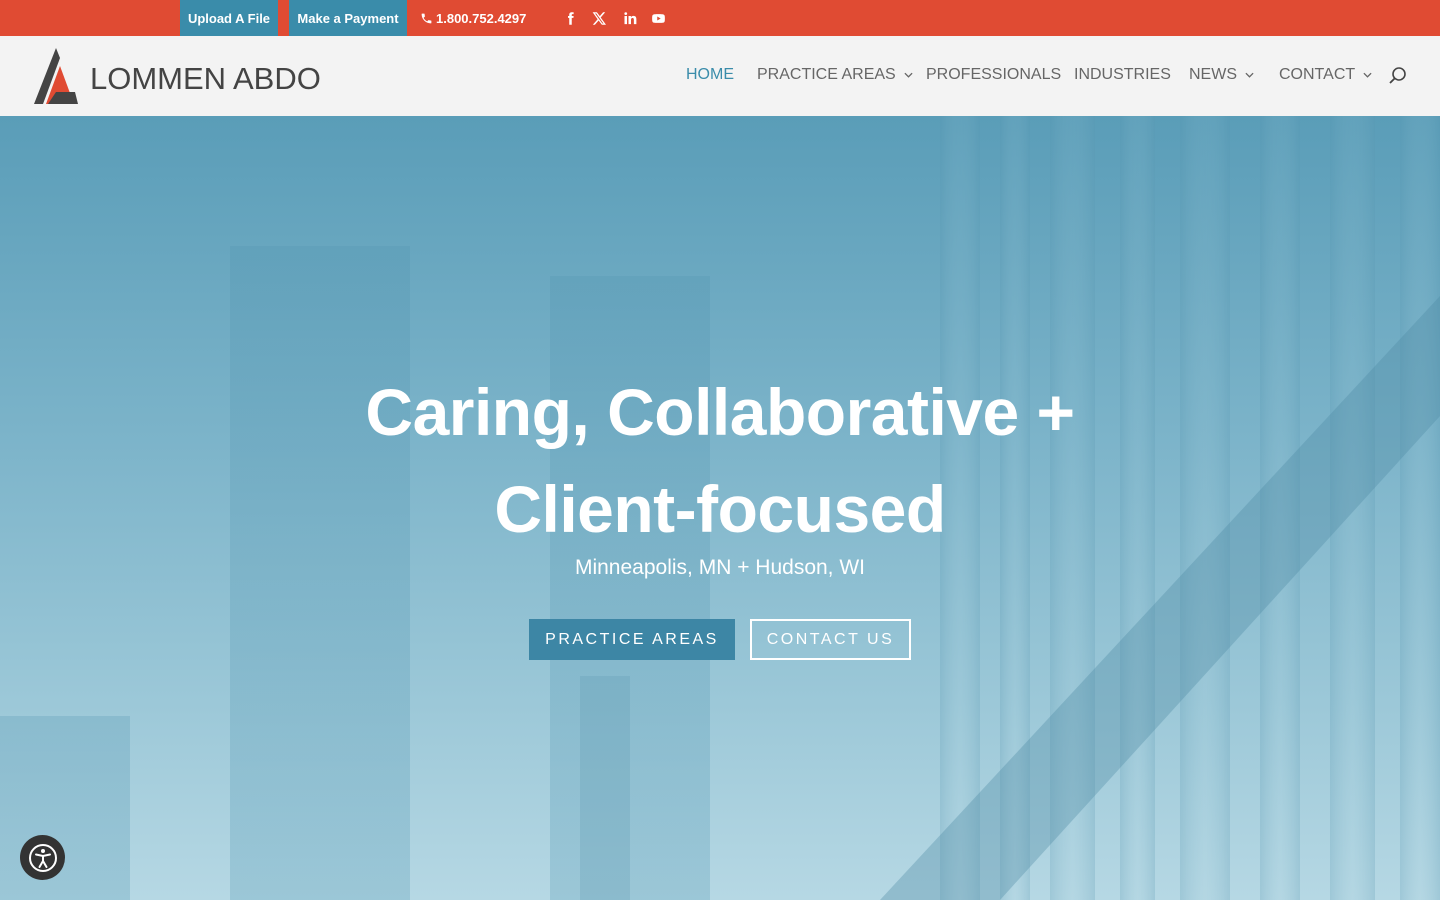  I want to click on nav-home-label: HOME, so click(710, 74).